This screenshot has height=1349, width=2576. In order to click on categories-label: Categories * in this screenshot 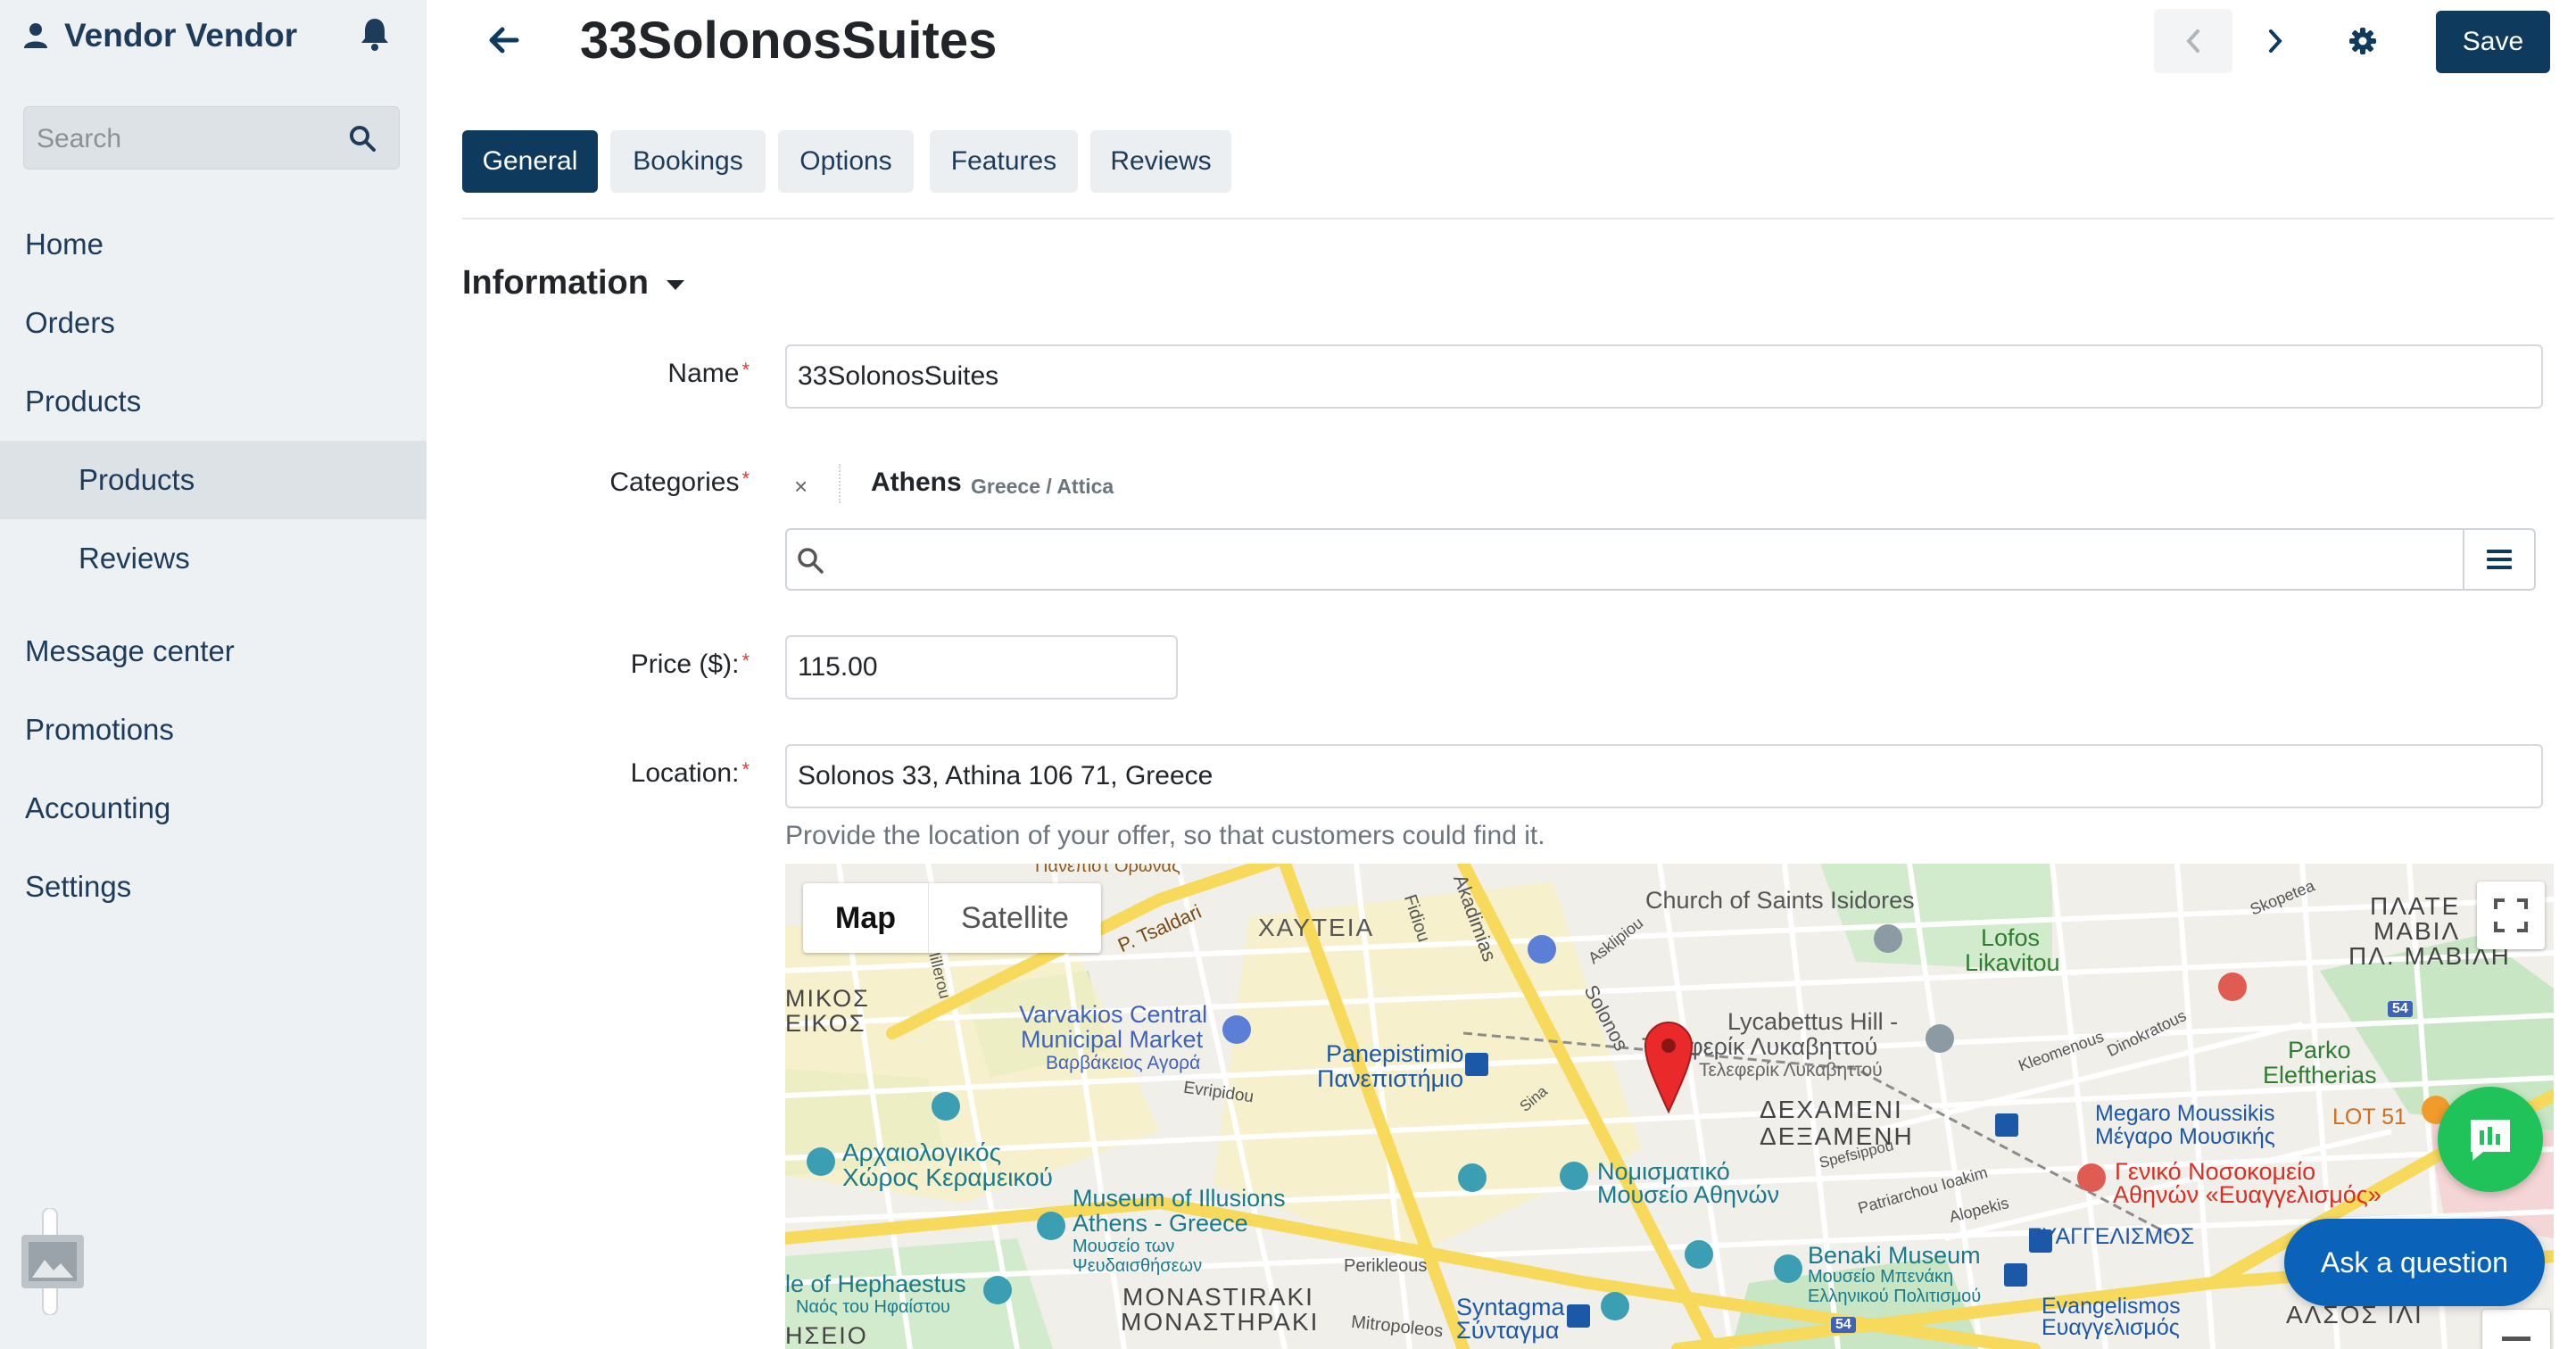, I will do `click(680, 482)`.